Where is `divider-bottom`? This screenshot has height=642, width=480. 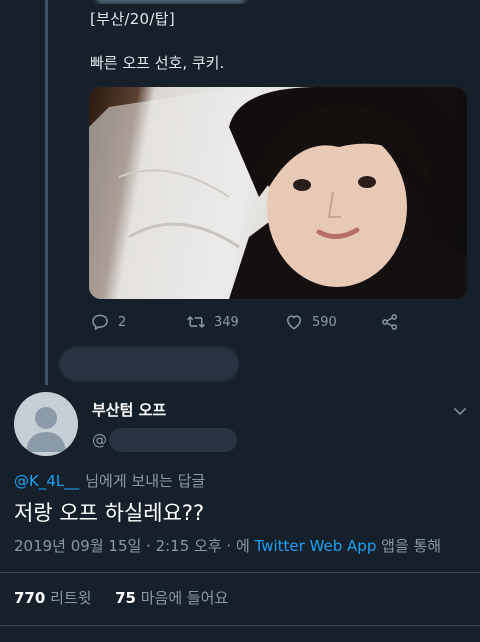
divider-bottom is located at coordinates (240, 625).